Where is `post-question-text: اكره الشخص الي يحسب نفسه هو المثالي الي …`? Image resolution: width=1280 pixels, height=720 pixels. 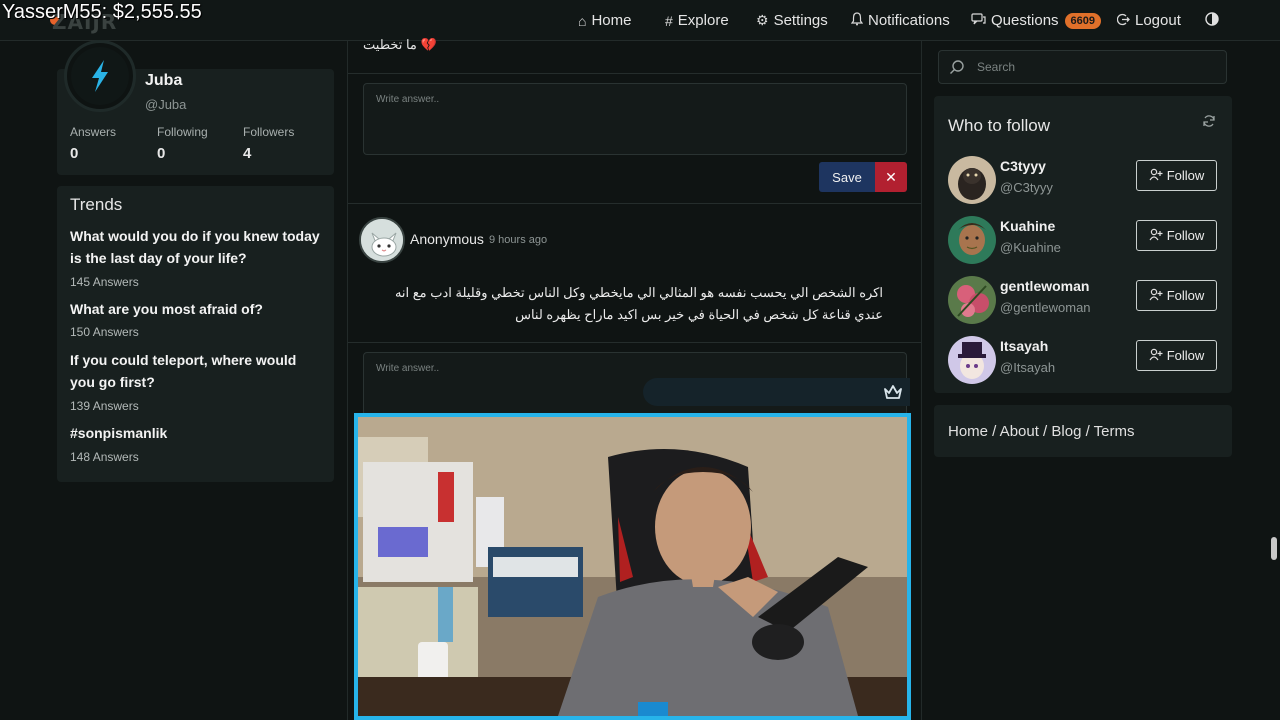 post-question-text: اكره الشخص الي يحسب نفسه هو المثالي الي … is located at coordinates (638, 303).